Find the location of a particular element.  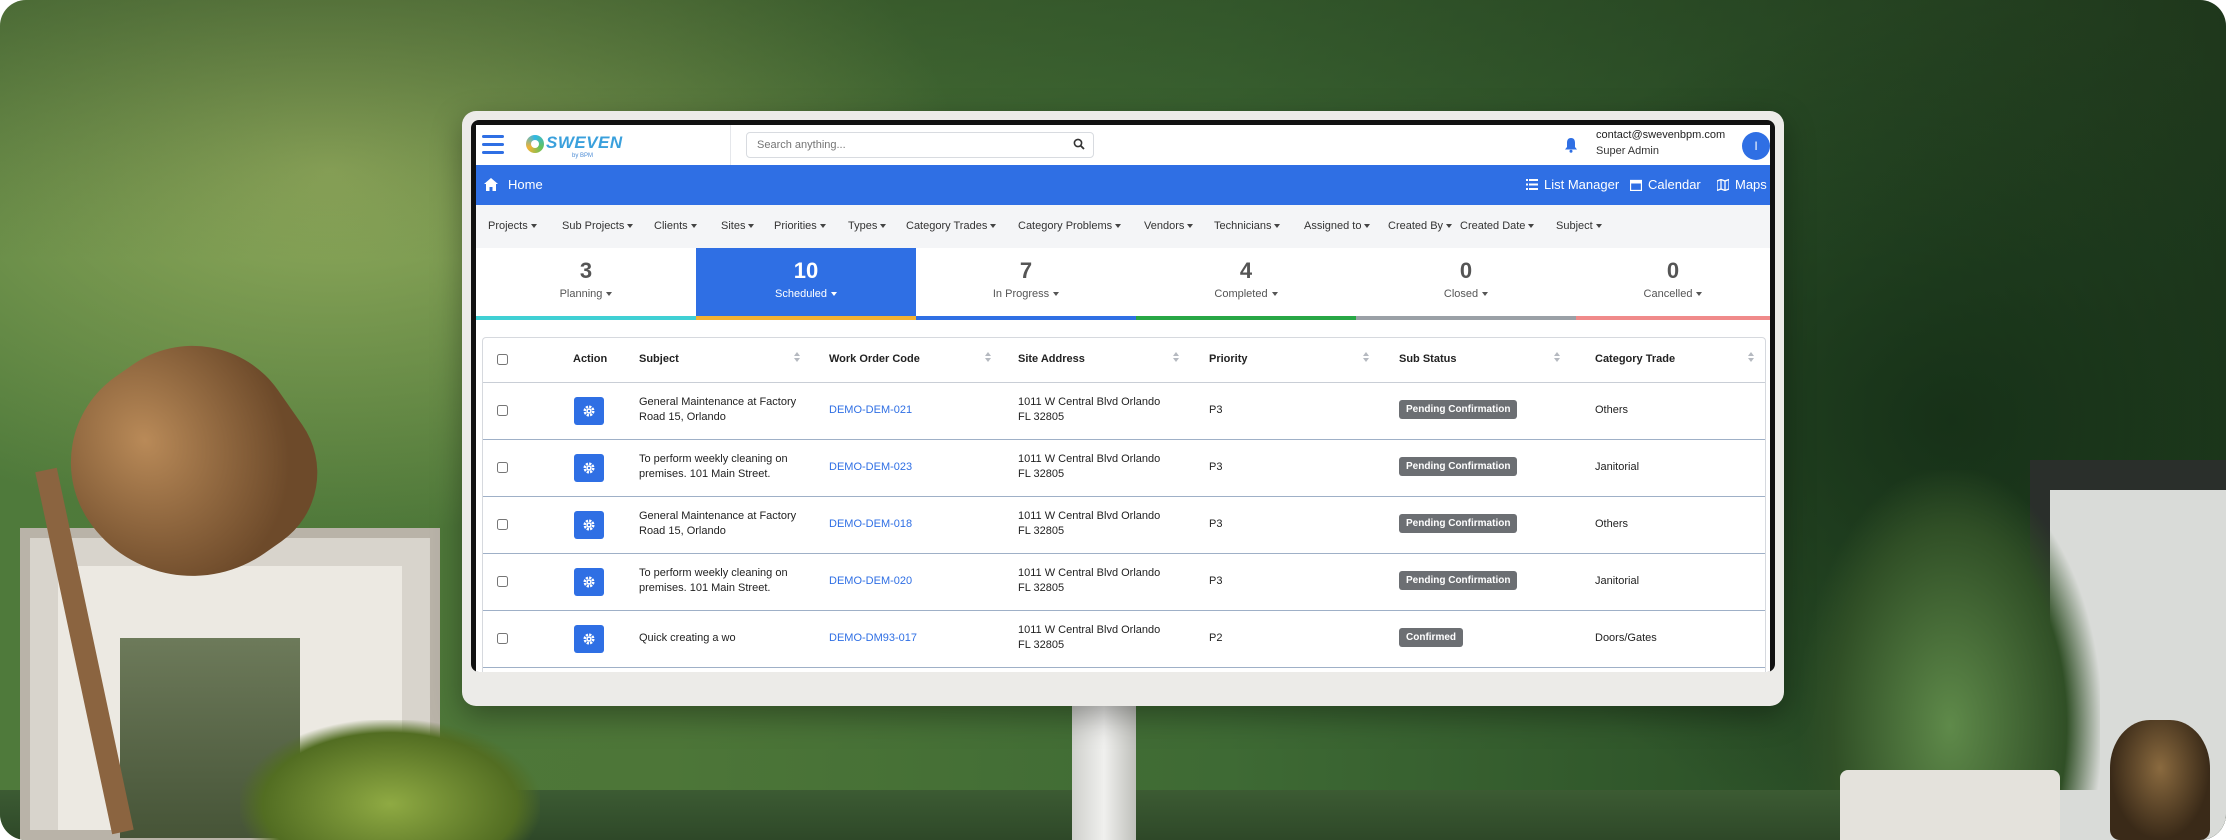

stat-label-wrap: In Progress is located at coordinates (1026, 294).